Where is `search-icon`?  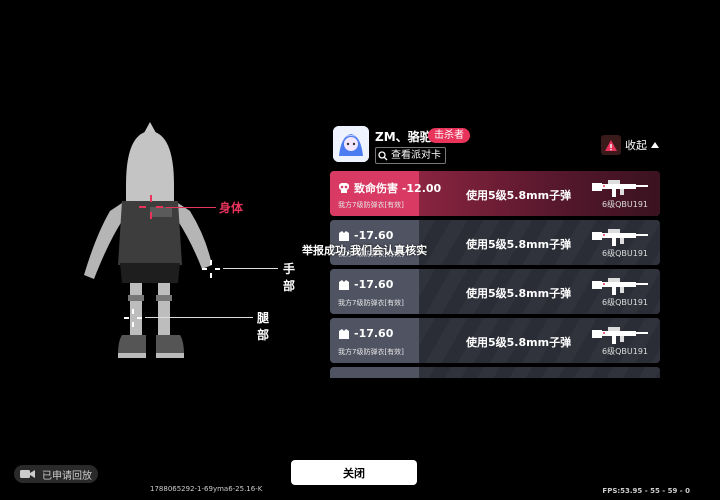 search-icon is located at coordinates (383, 155).